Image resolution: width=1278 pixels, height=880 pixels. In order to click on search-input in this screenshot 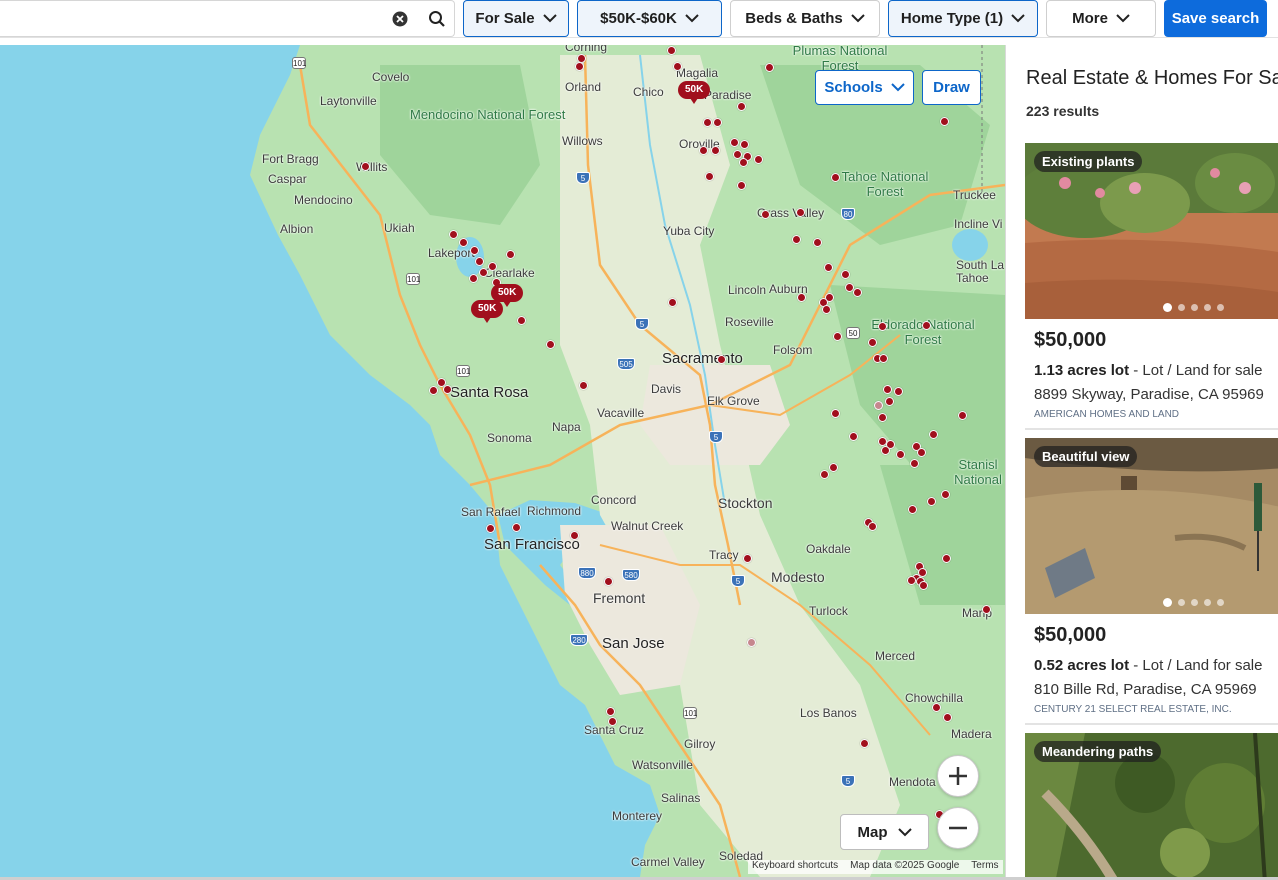, I will do `click(190, 18)`.